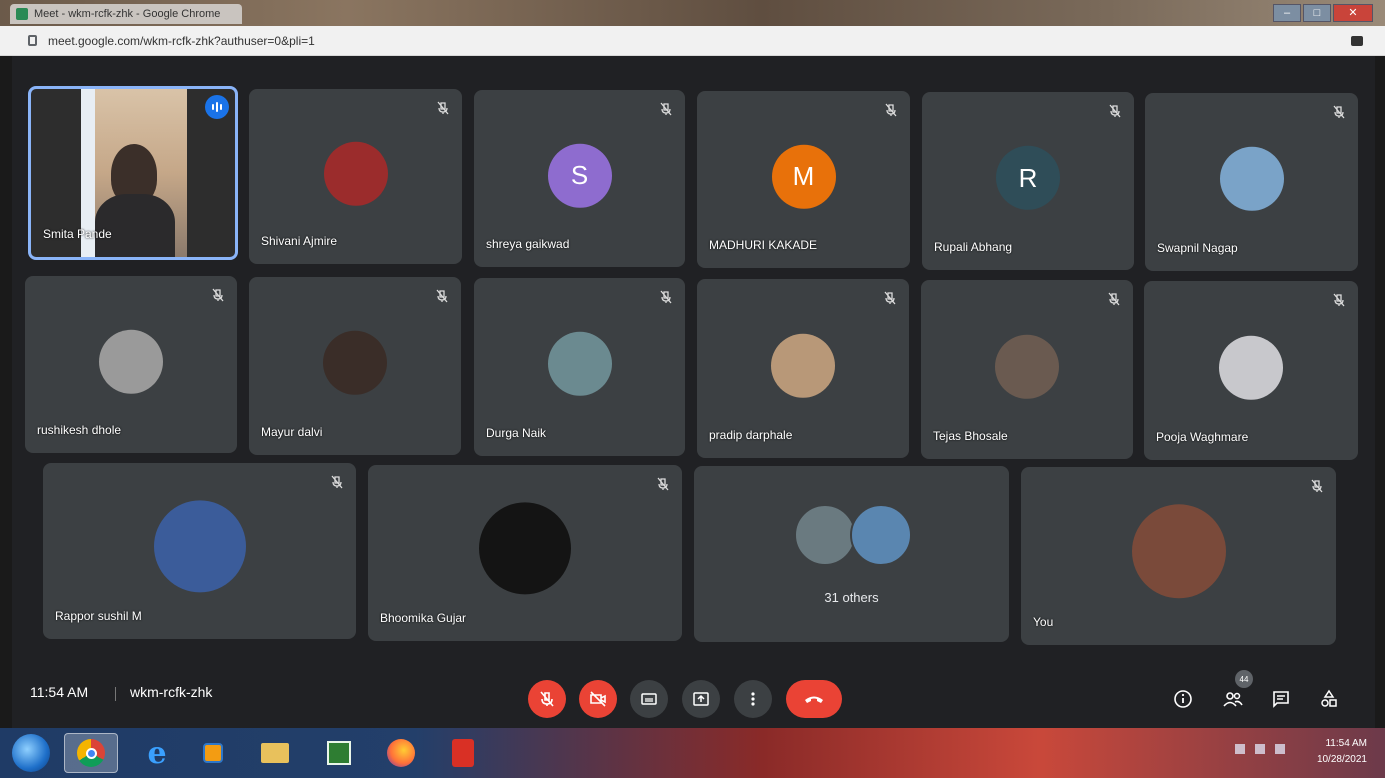  Describe the element at coordinates (516, 433) in the screenshot. I see `participant-name: Durga Naik` at that location.